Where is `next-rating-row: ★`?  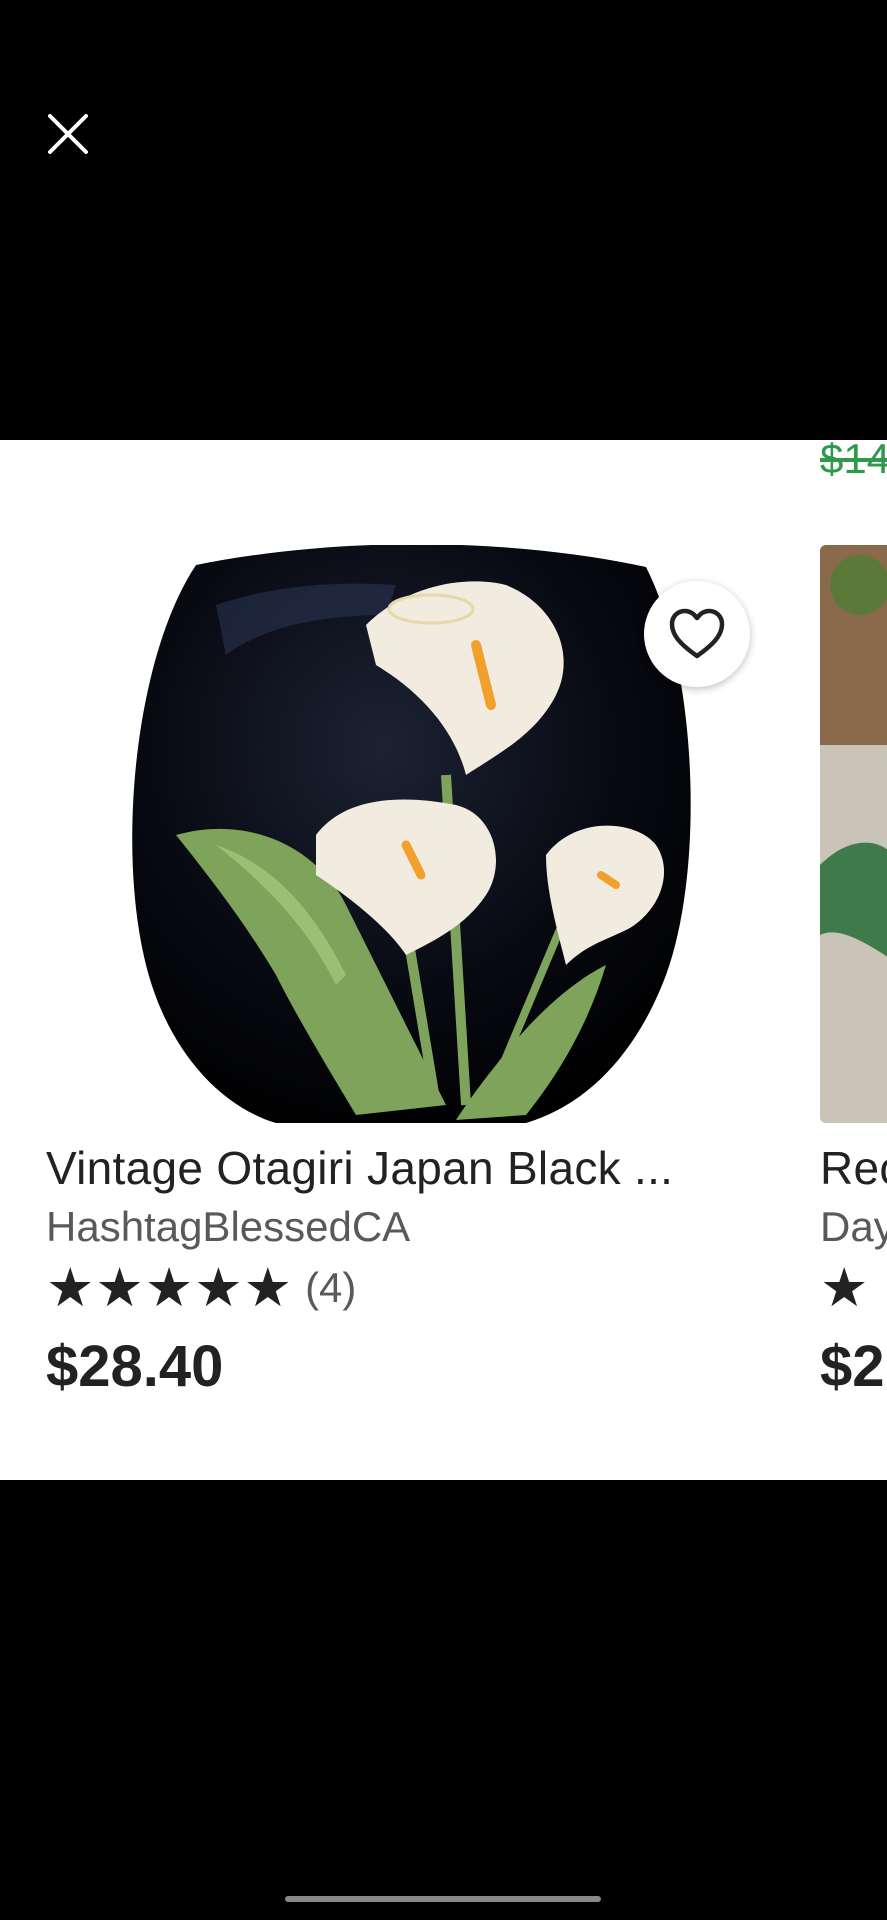
next-rating-row: ★ is located at coordinates (853, 1288).